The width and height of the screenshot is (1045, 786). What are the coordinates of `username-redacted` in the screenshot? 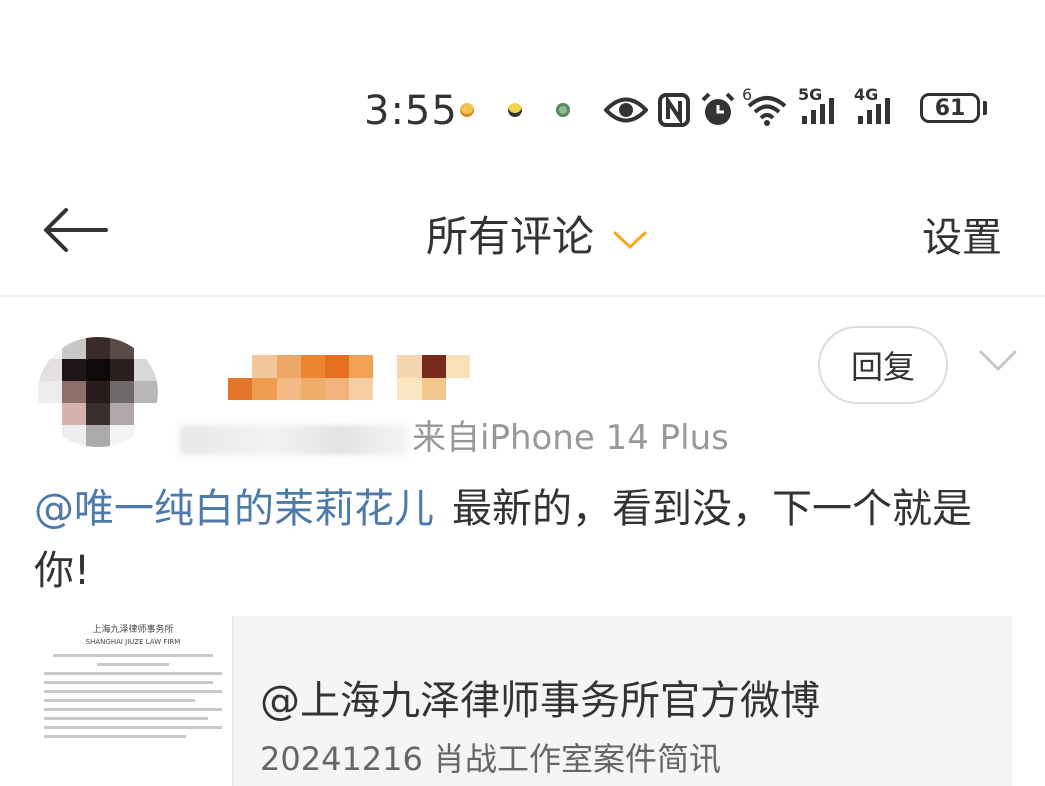 It's located at (325, 377).